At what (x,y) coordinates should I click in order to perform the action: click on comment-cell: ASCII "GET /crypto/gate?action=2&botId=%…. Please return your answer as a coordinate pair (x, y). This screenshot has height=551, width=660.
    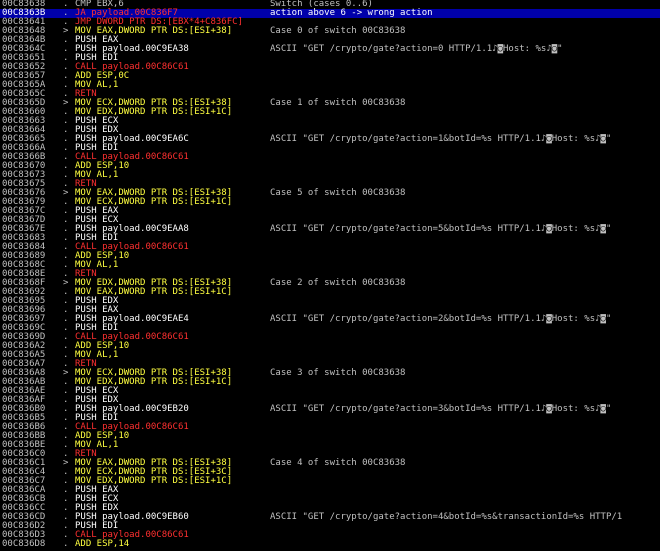
    Looking at the image, I should click on (441, 319).